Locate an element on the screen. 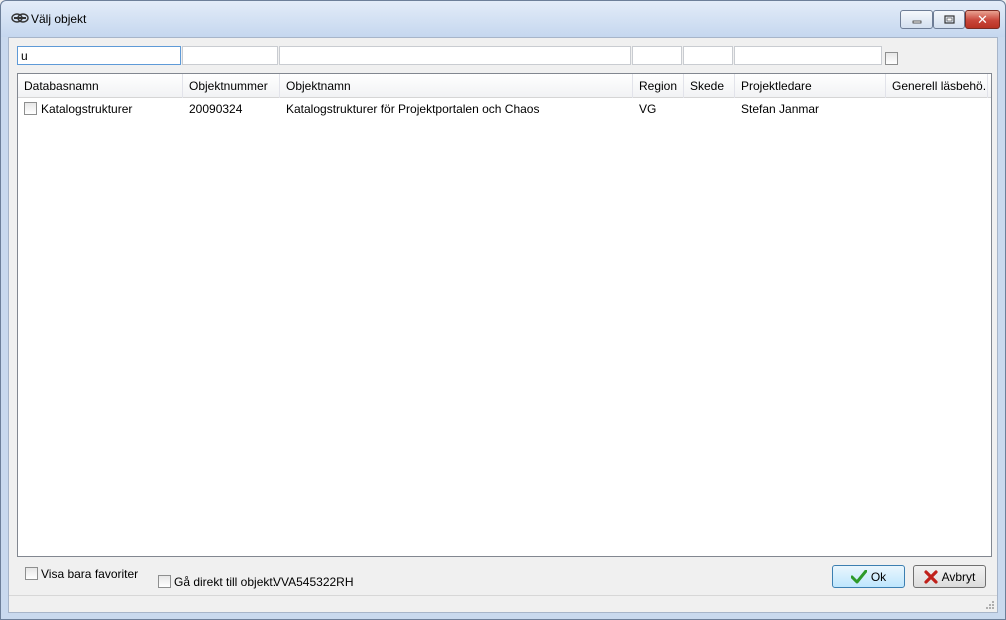 This screenshot has width=1006, height=620. close-icon: ✕ is located at coordinates (982, 19).